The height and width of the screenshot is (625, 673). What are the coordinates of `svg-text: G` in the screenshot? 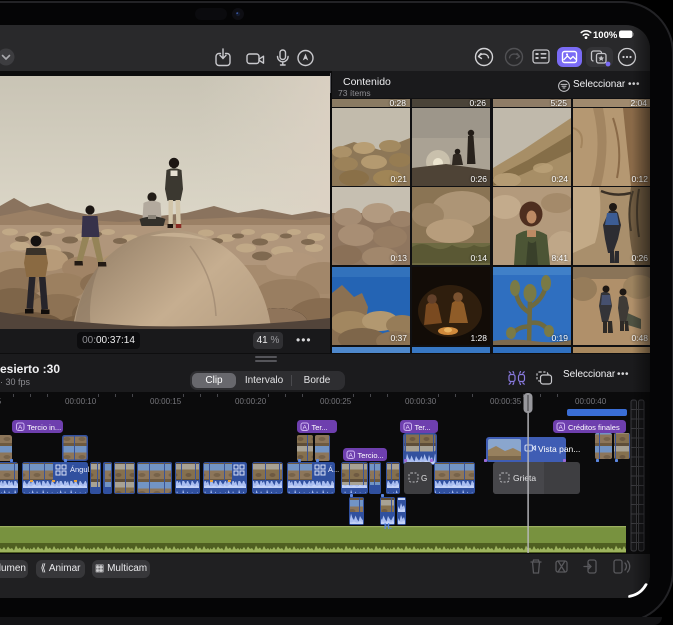 It's located at (424, 478).